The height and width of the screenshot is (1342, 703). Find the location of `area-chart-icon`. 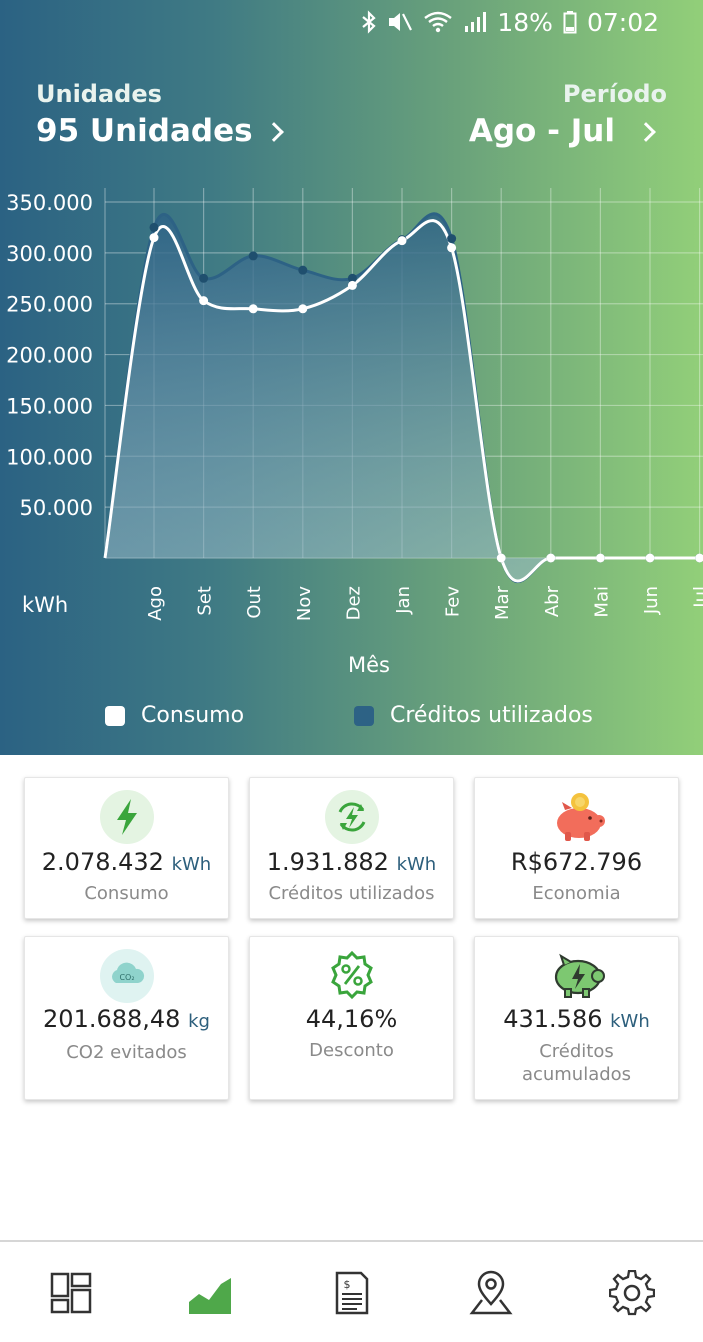

area-chart-icon is located at coordinates (210, 1296).